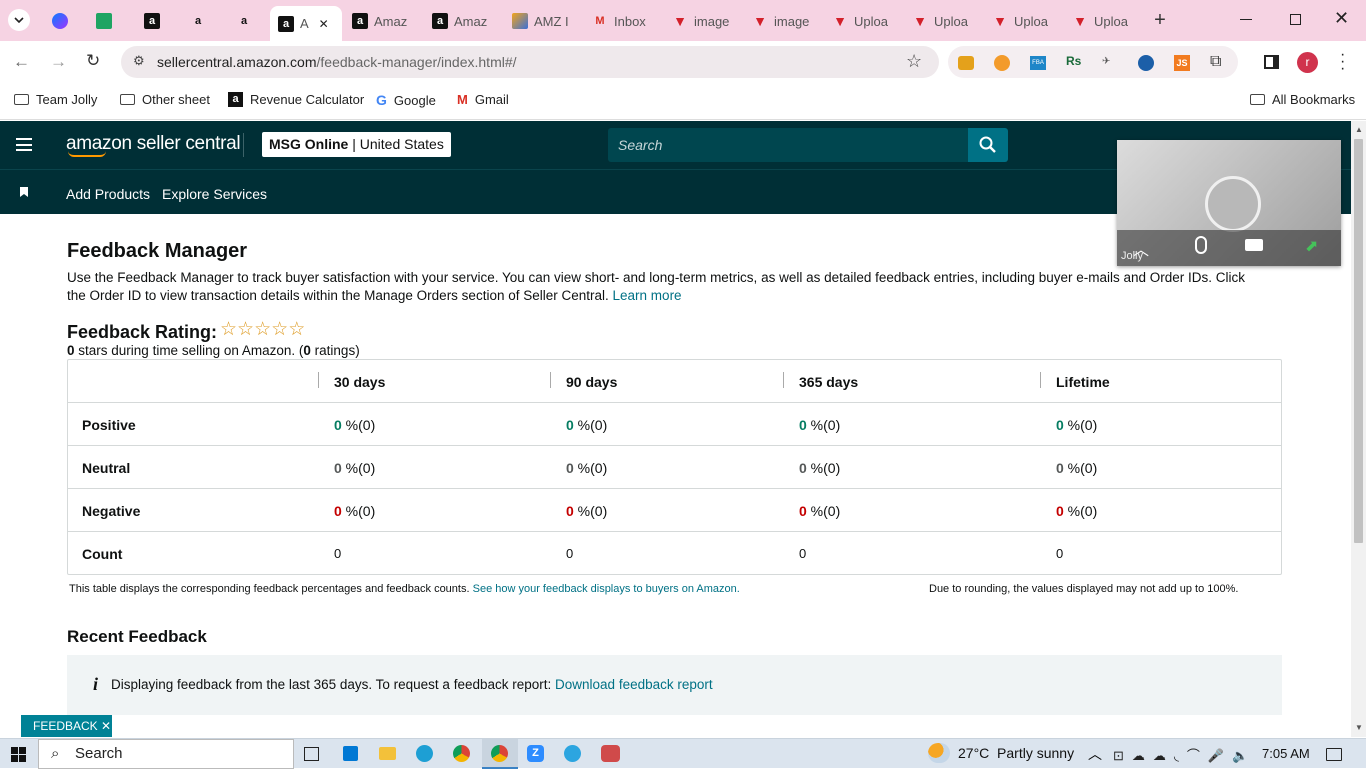 This screenshot has width=1366, height=769. Describe the element at coordinates (674, 424) in the screenshot. I see `table-row: Positive 0 %(0) 0 %(0) 0 %(0) 0 %(0)` at that location.